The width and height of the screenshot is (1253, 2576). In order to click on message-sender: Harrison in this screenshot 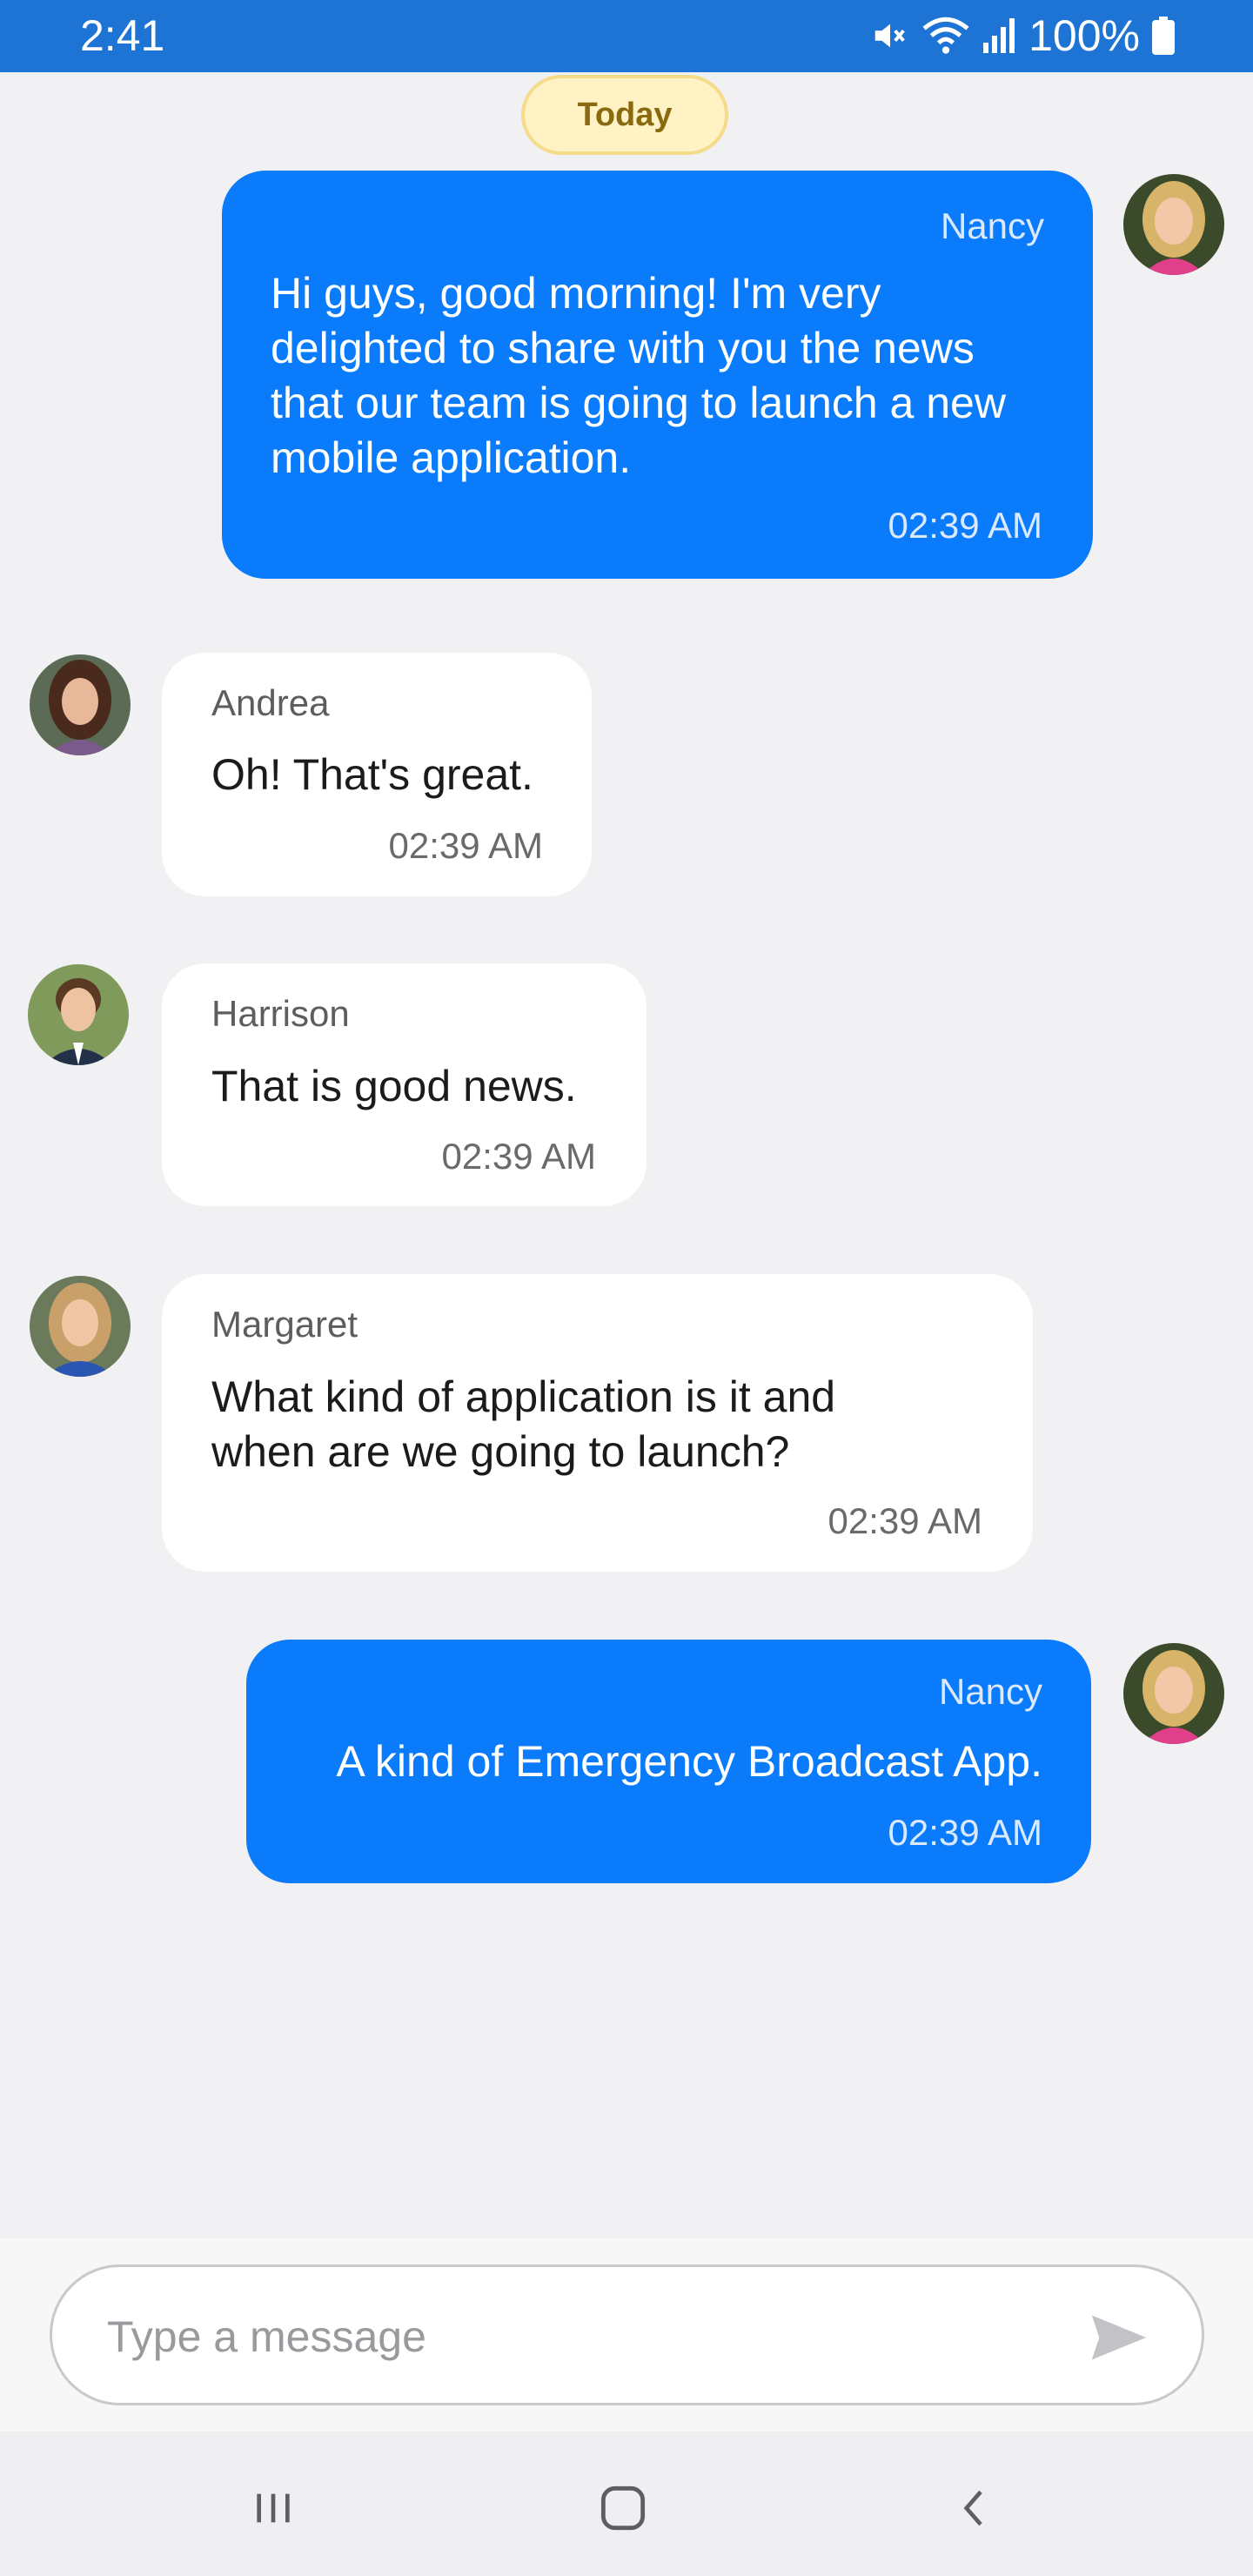, I will do `click(280, 1014)`.